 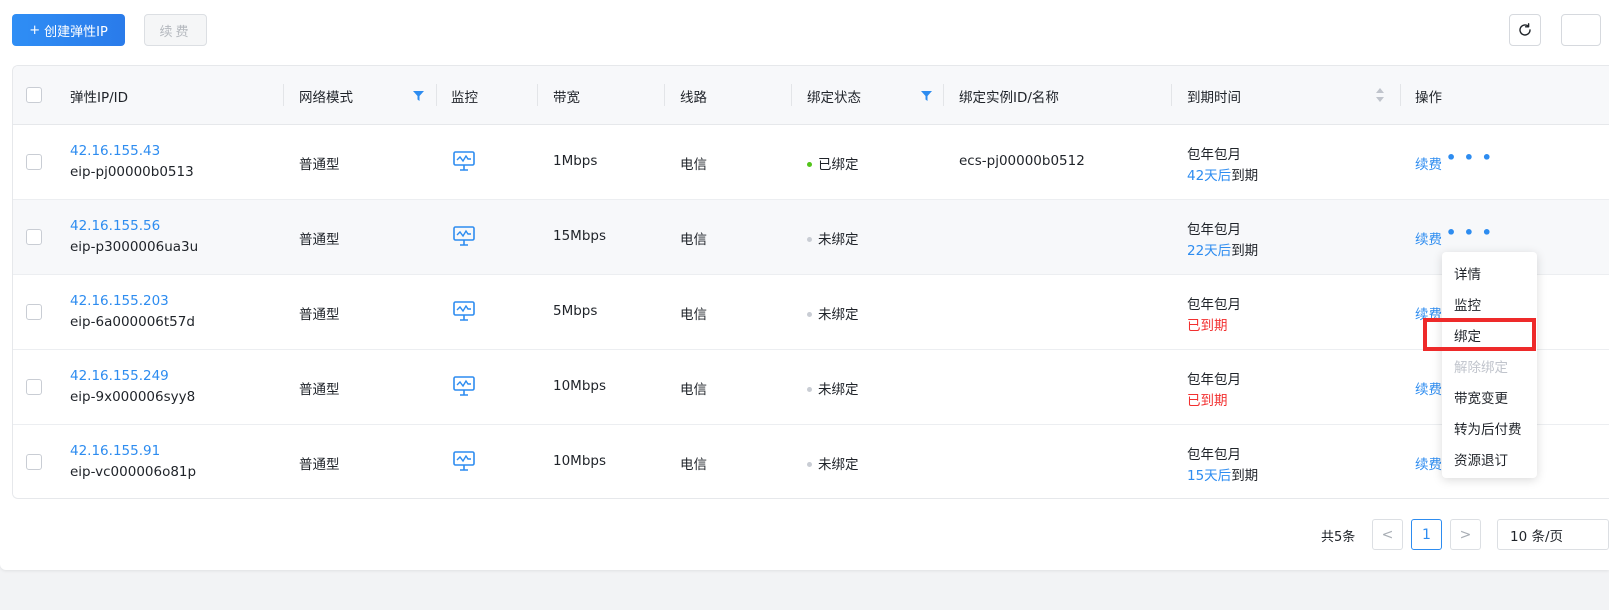 I want to click on sort-icon, so click(x=1380, y=95).